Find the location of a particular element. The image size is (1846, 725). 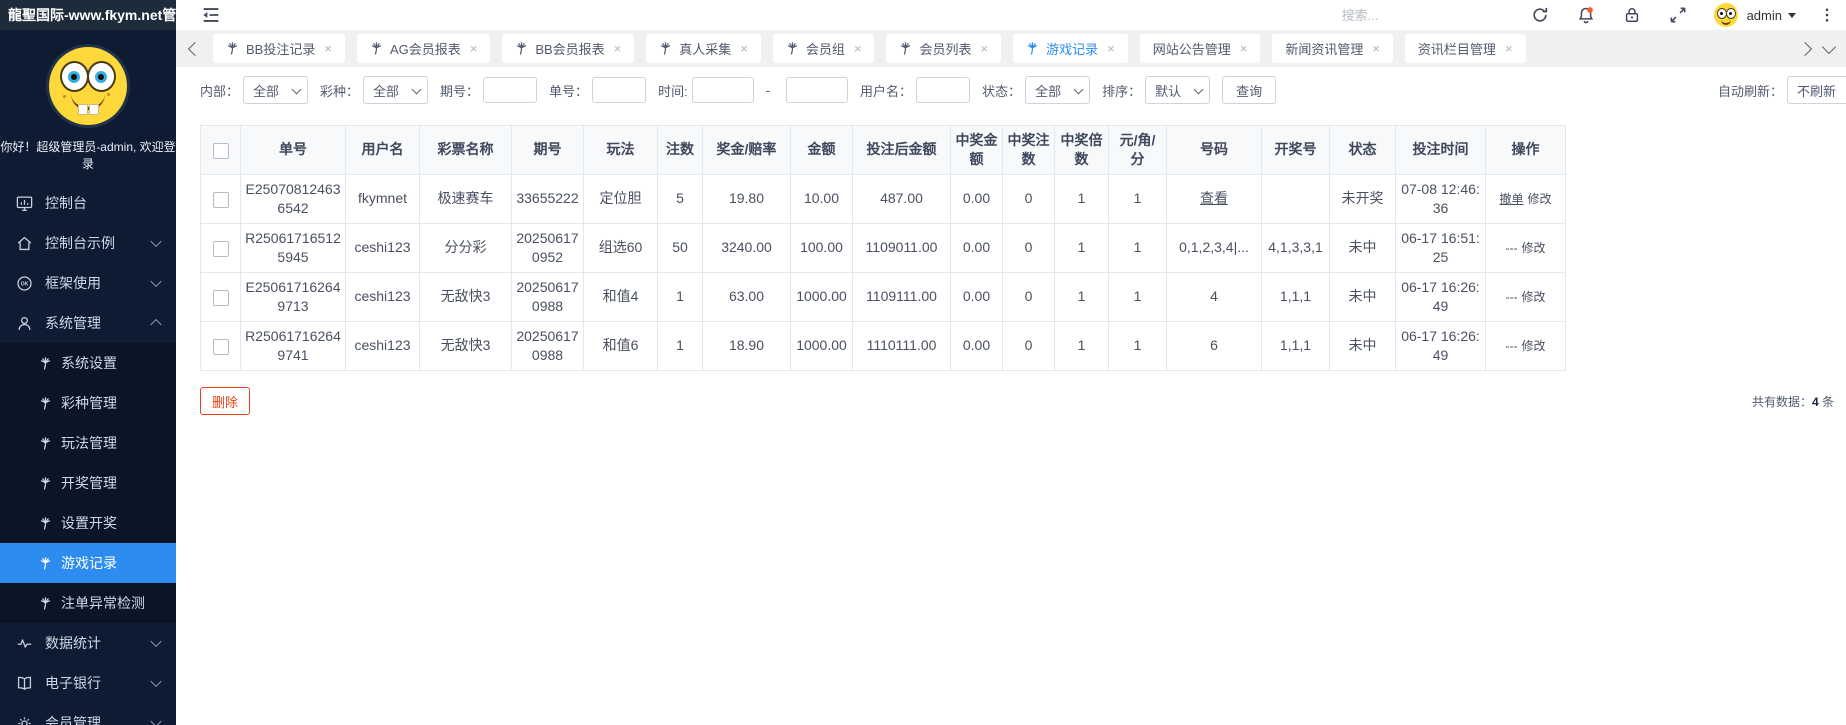

lottery-select: 全部 is located at coordinates (396, 90).